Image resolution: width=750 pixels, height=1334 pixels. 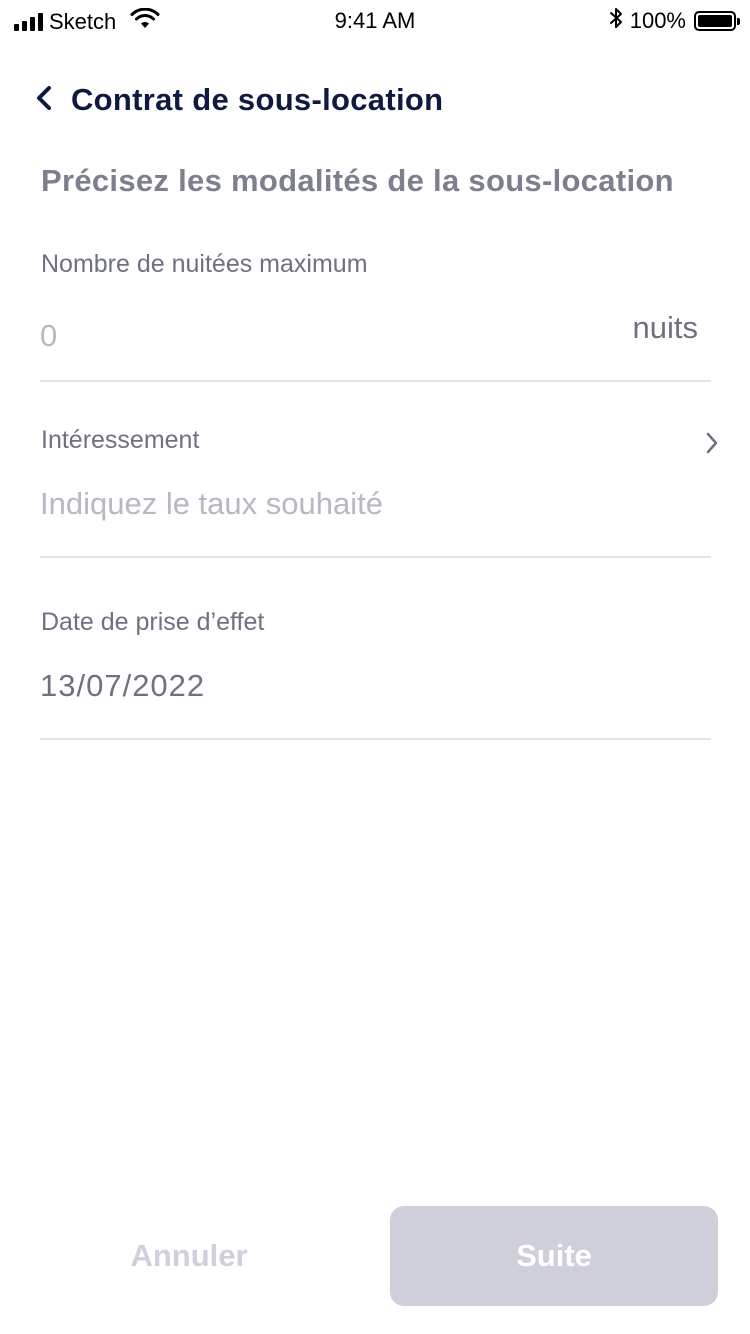 I want to click on back-button, so click(x=44, y=100).